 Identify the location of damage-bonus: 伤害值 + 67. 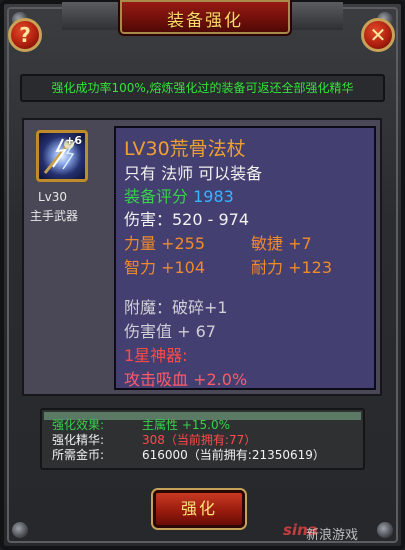
(170, 331).